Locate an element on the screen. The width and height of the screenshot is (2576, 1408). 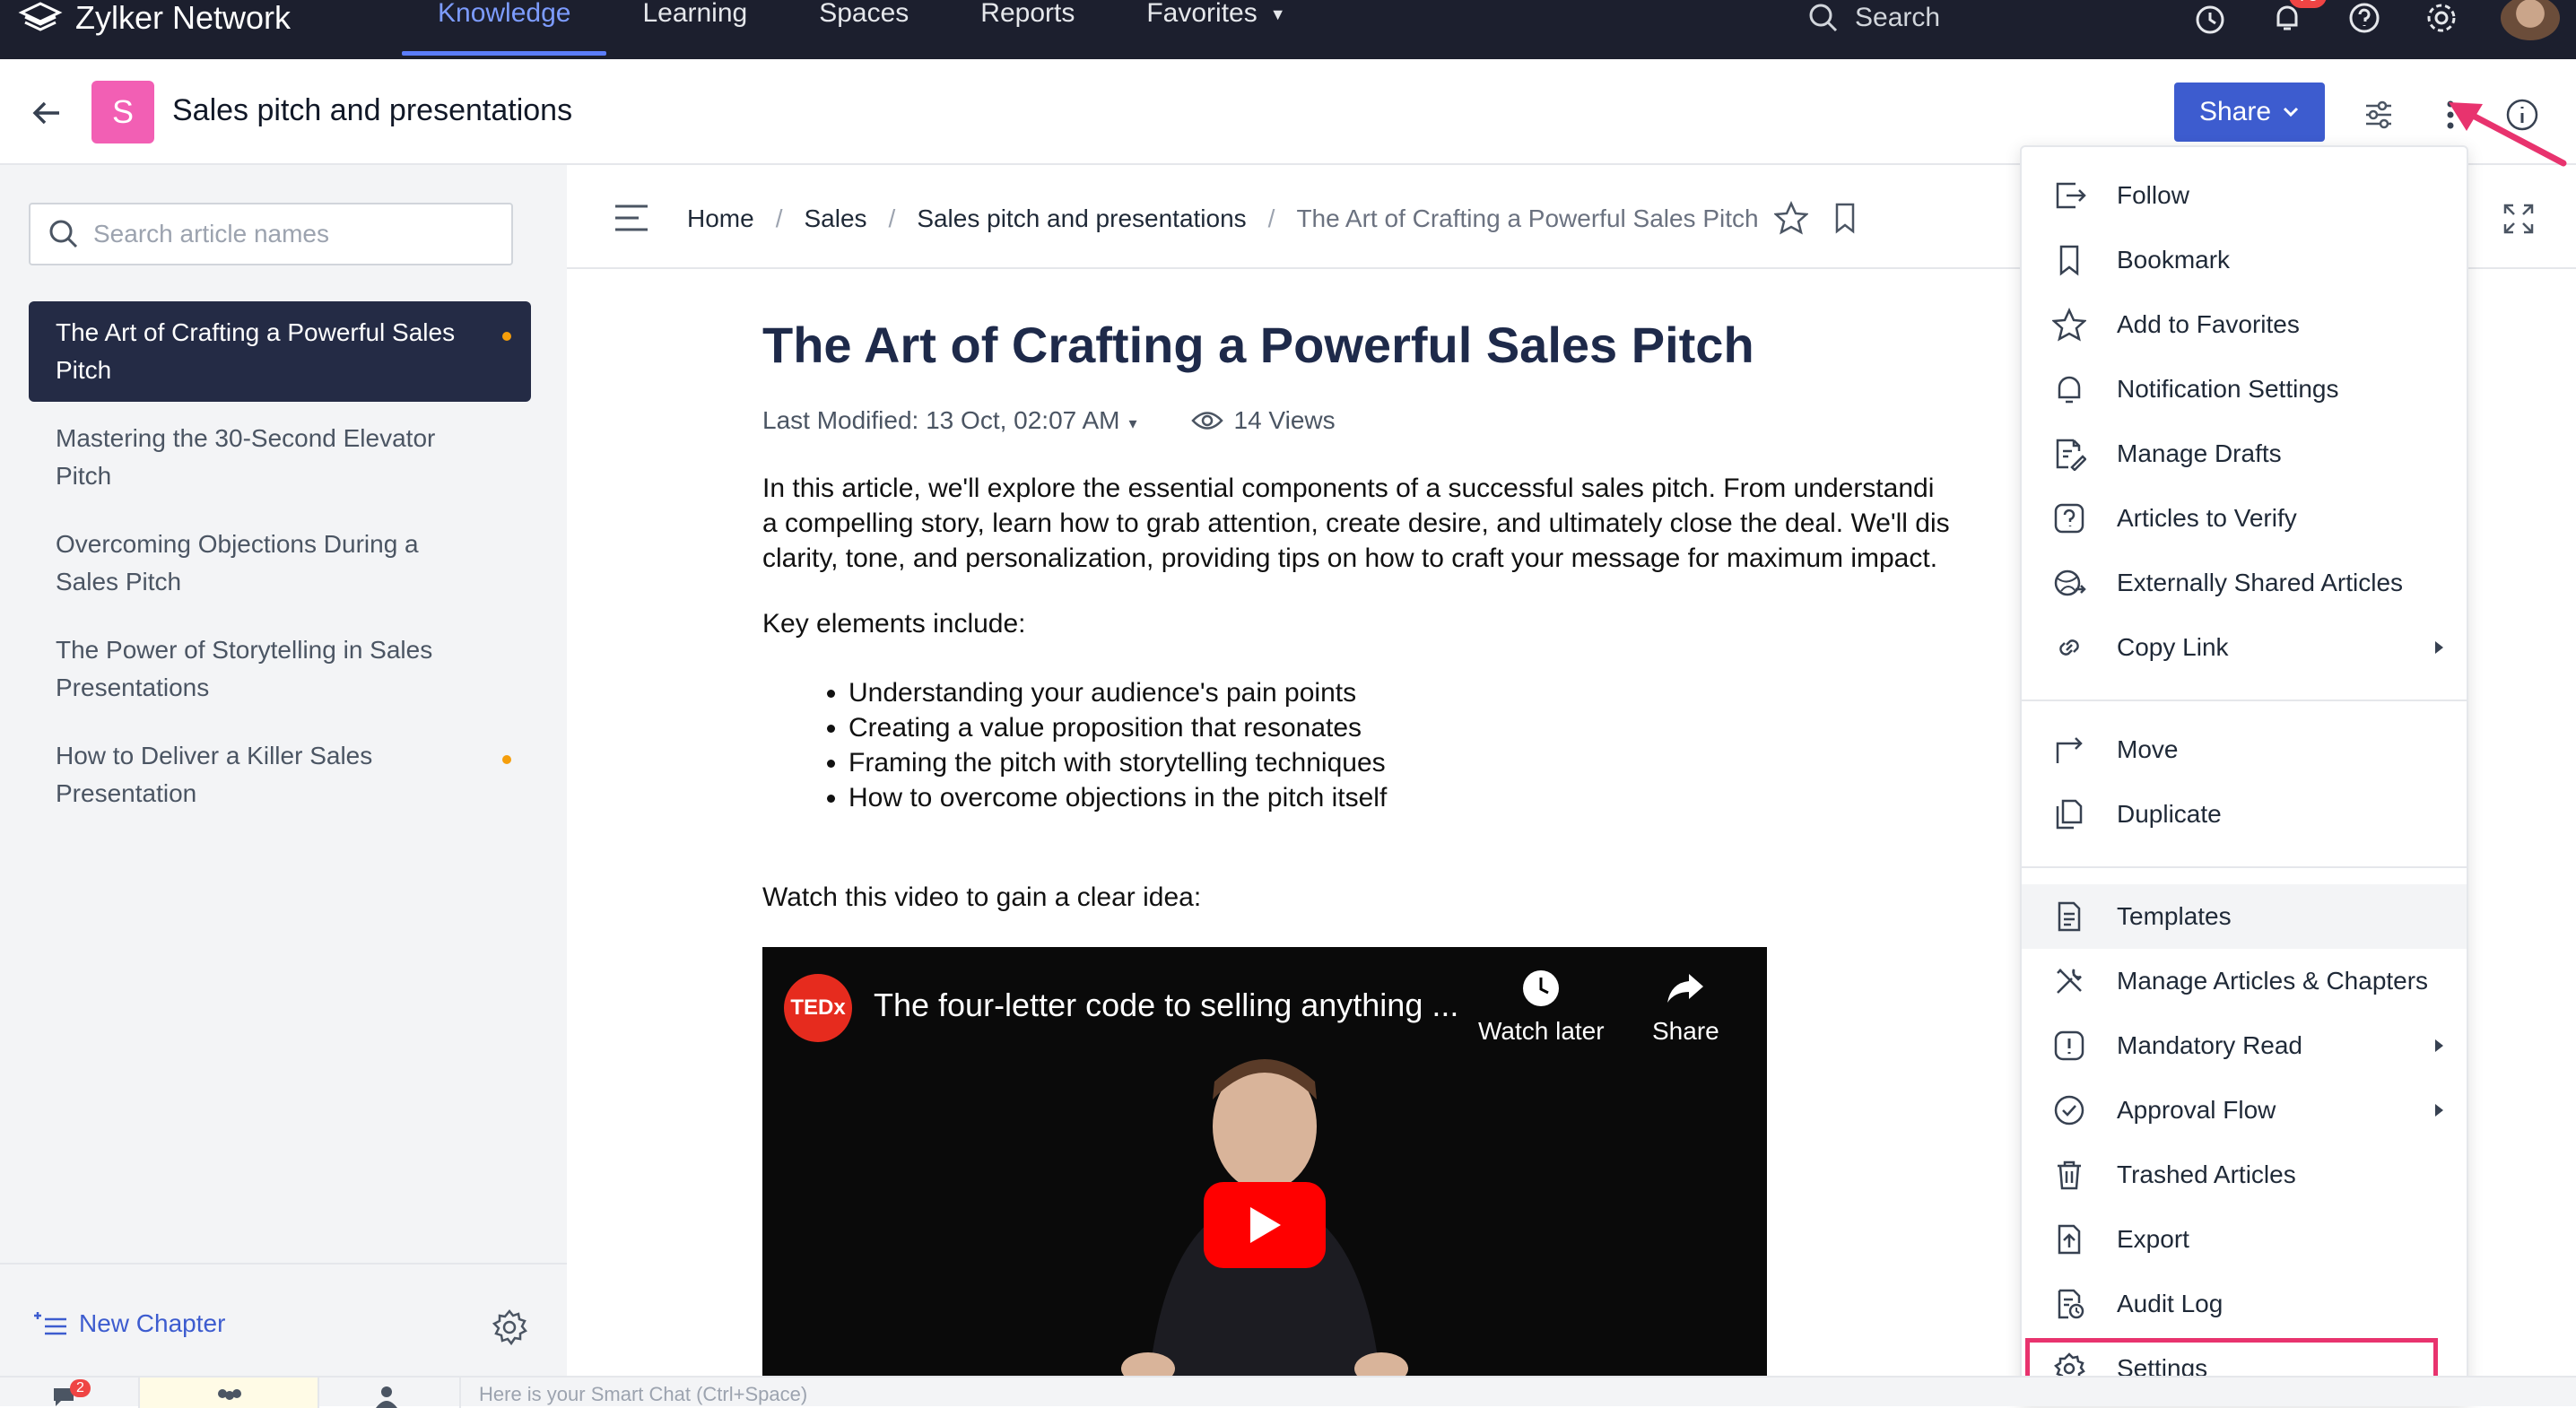
play-button is located at coordinates (1265, 1225).